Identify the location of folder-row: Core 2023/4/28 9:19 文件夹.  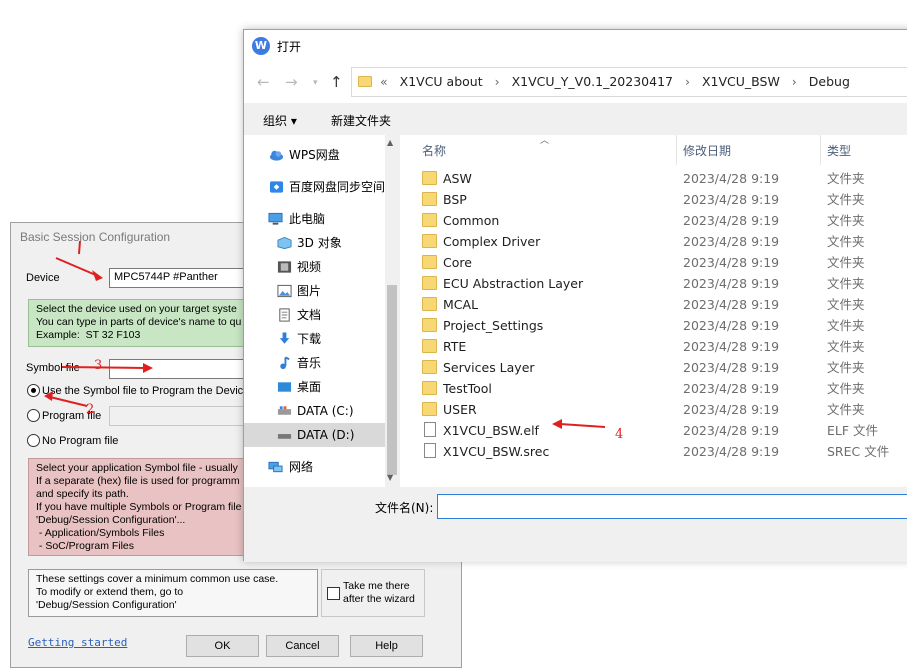
(653, 262).